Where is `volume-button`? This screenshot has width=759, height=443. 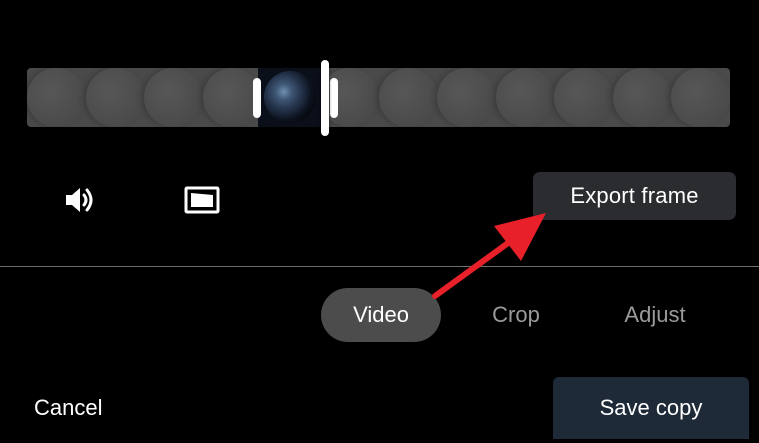 volume-button is located at coordinates (80, 200).